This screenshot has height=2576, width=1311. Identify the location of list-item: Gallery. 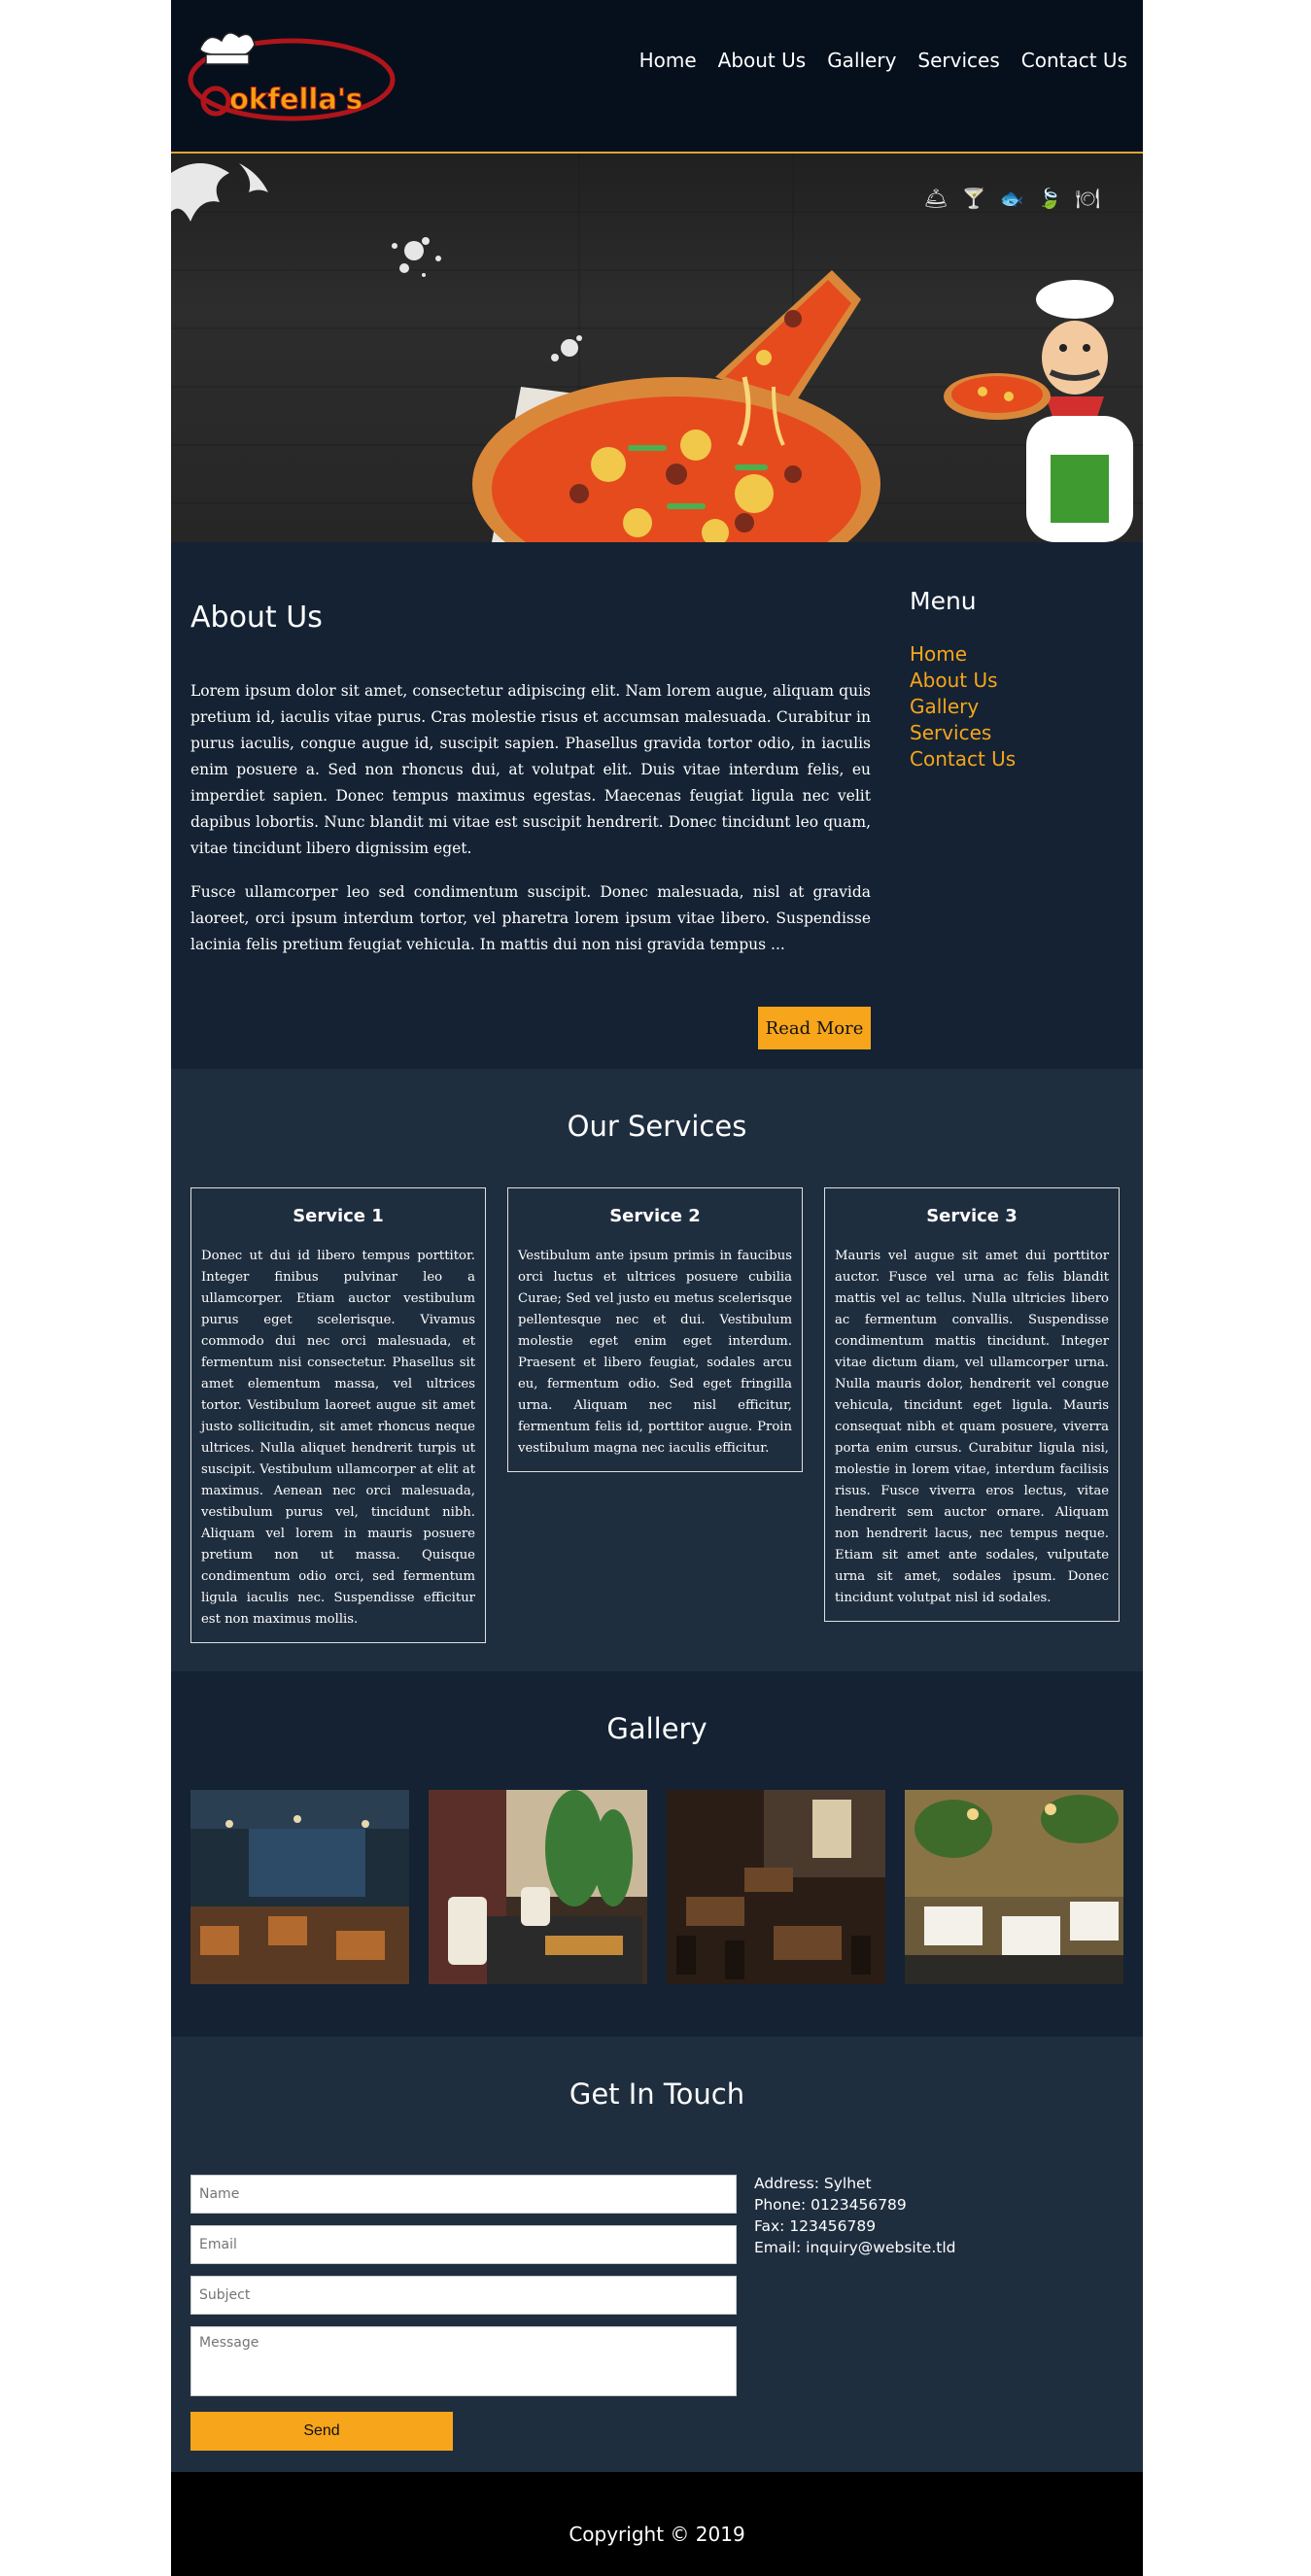
(963, 707).